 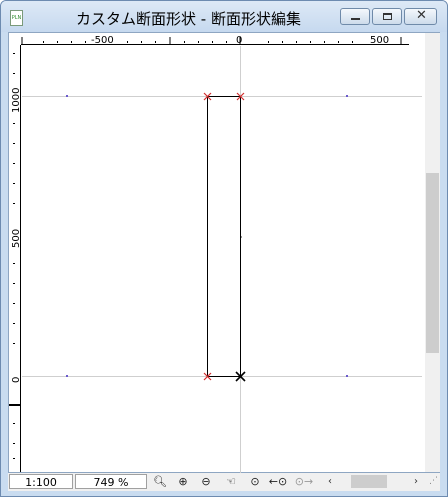 What do you see at coordinates (304, 481) in the screenshot?
I see `next-zoom-icon: ⊙→` at bounding box center [304, 481].